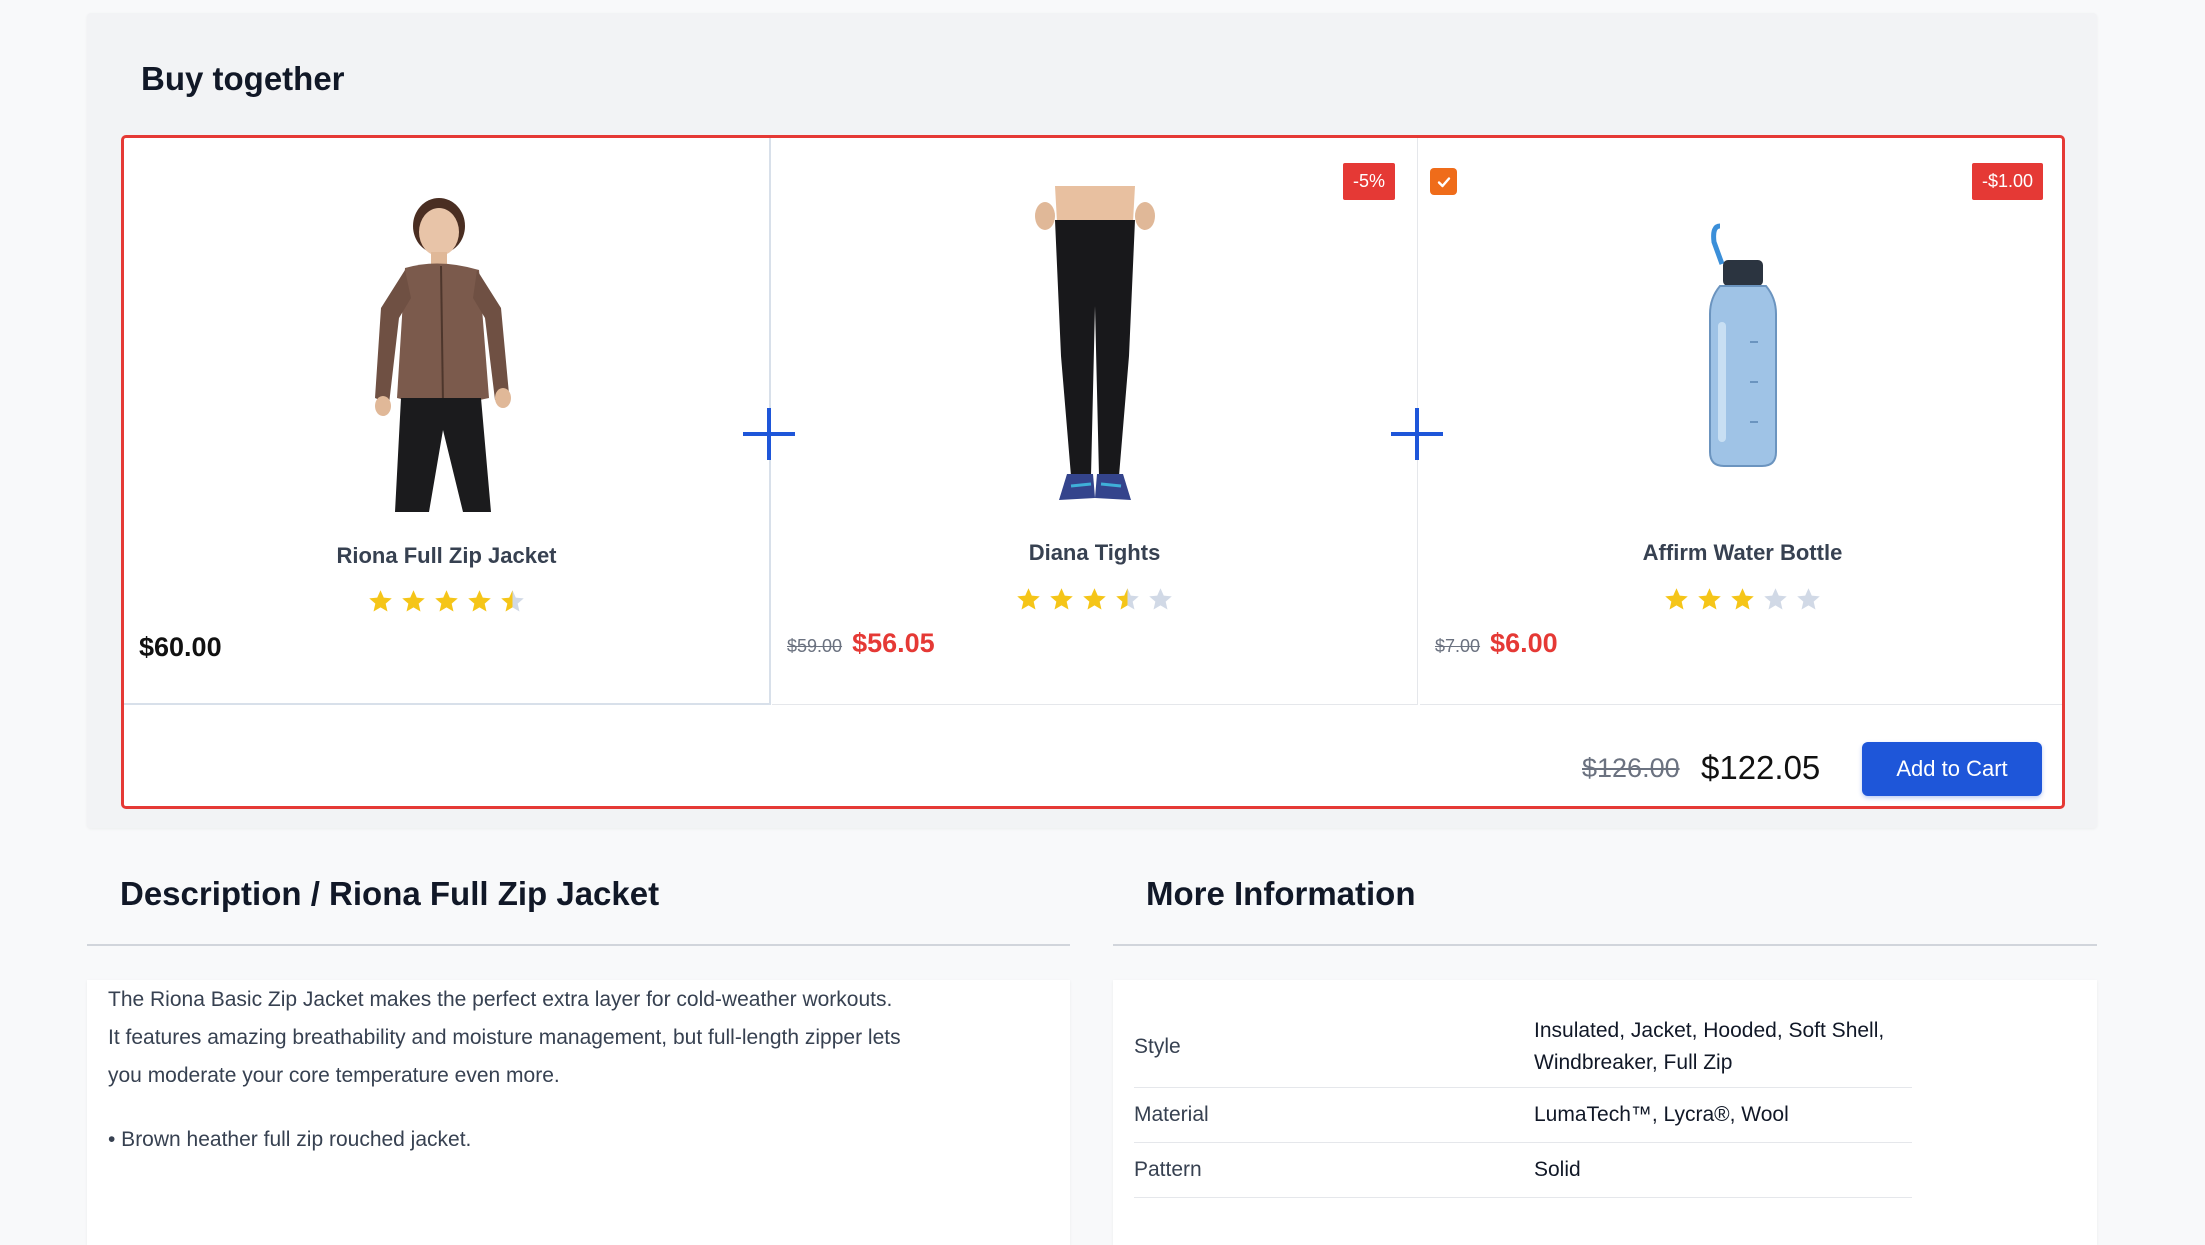 The image size is (2205, 1245). Describe the element at coordinates (1952, 769) in the screenshot. I see `add-to-cart-button: Add to Cart` at that location.